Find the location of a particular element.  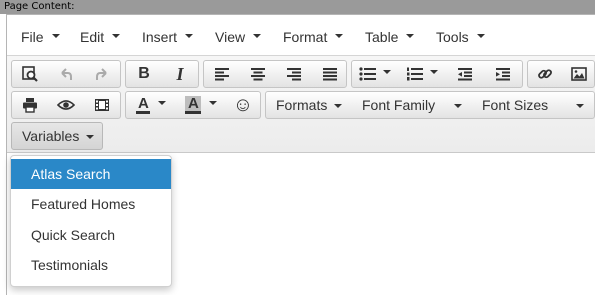

variables-label: Variables is located at coordinates (51, 136).